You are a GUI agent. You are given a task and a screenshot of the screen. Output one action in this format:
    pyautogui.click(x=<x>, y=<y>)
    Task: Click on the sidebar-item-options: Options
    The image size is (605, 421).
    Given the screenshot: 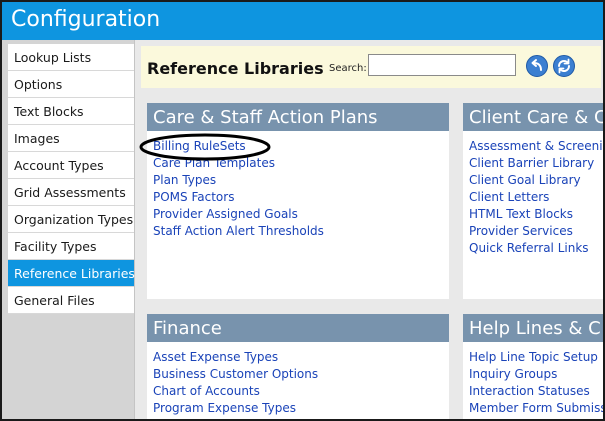 What is the action you would take?
    pyautogui.click(x=71, y=84)
    